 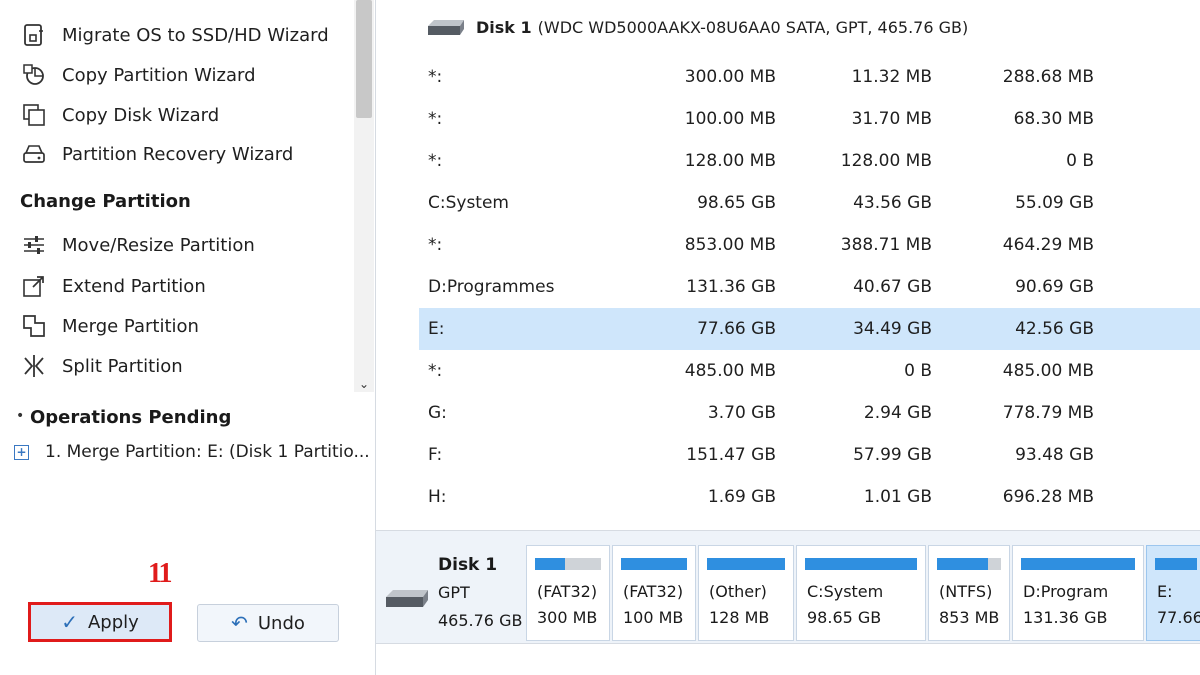 I want to click on block-size: 98.65 GB, so click(x=844, y=617).